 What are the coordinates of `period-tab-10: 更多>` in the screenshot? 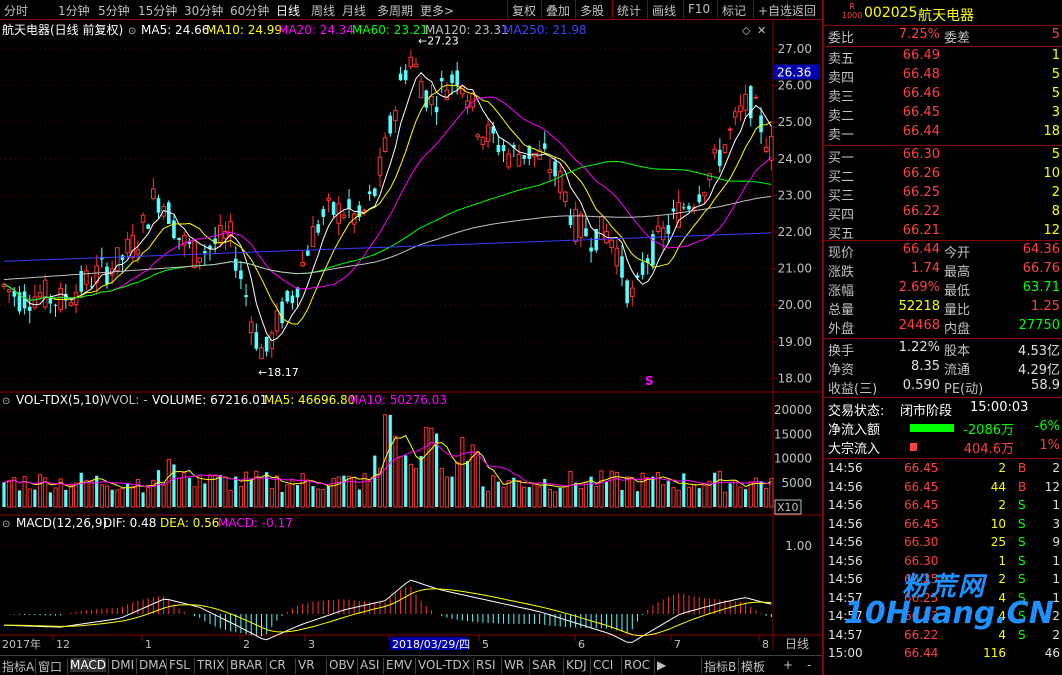 It's located at (437, 10).